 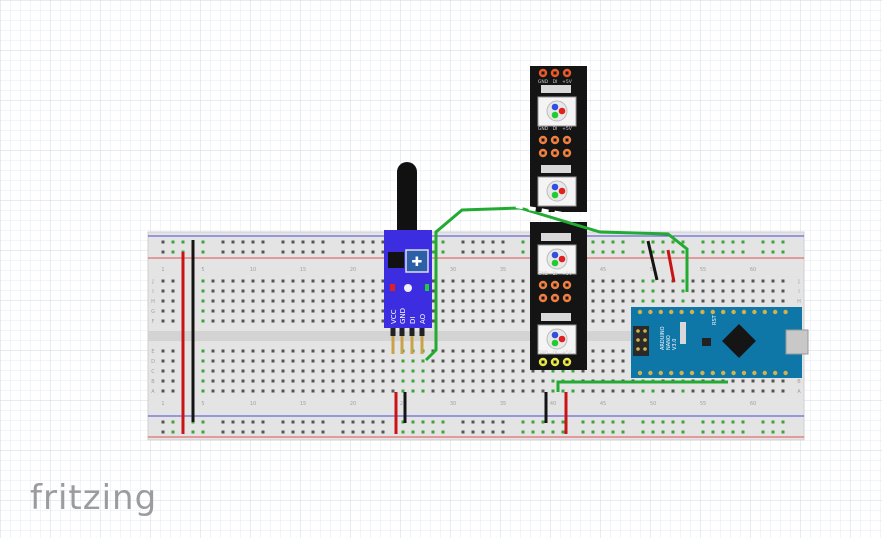 I want to click on fritzing-watermark: fritzing, so click(x=94, y=498).